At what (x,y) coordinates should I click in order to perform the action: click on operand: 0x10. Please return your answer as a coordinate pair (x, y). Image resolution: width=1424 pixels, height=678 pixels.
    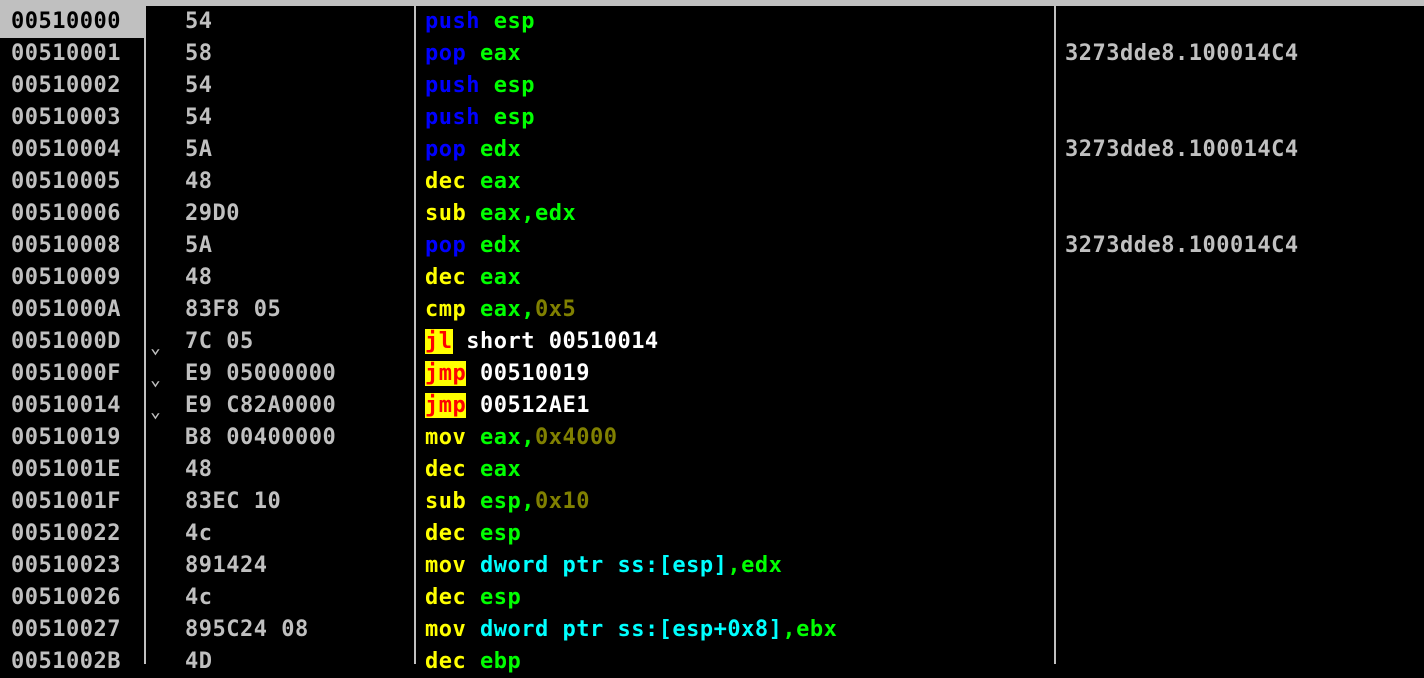
    Looking at the image, I should click on (562, 501).